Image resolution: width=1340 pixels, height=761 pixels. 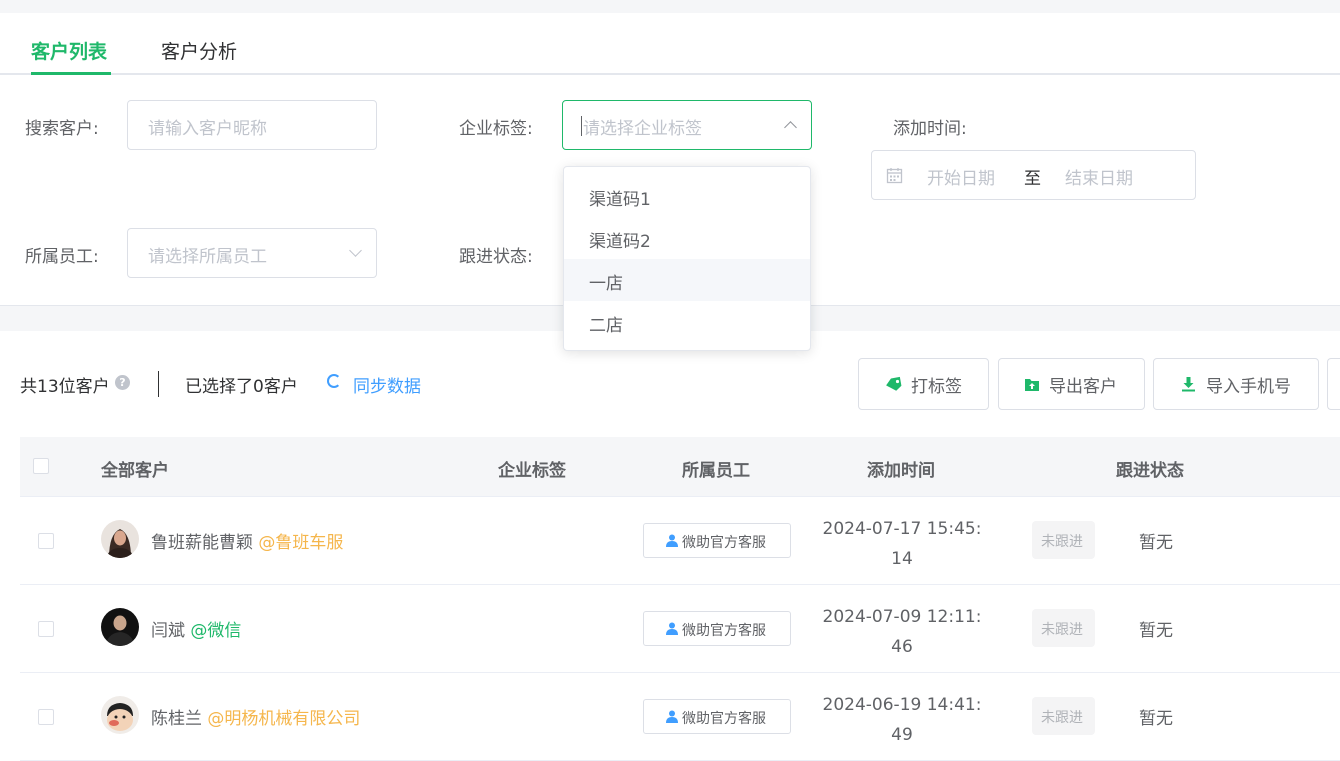 What do you see at coordinates (168, 631) in the screenshot?
I see `customer-nickname: 闫斌` at bounding box center [168, 631].